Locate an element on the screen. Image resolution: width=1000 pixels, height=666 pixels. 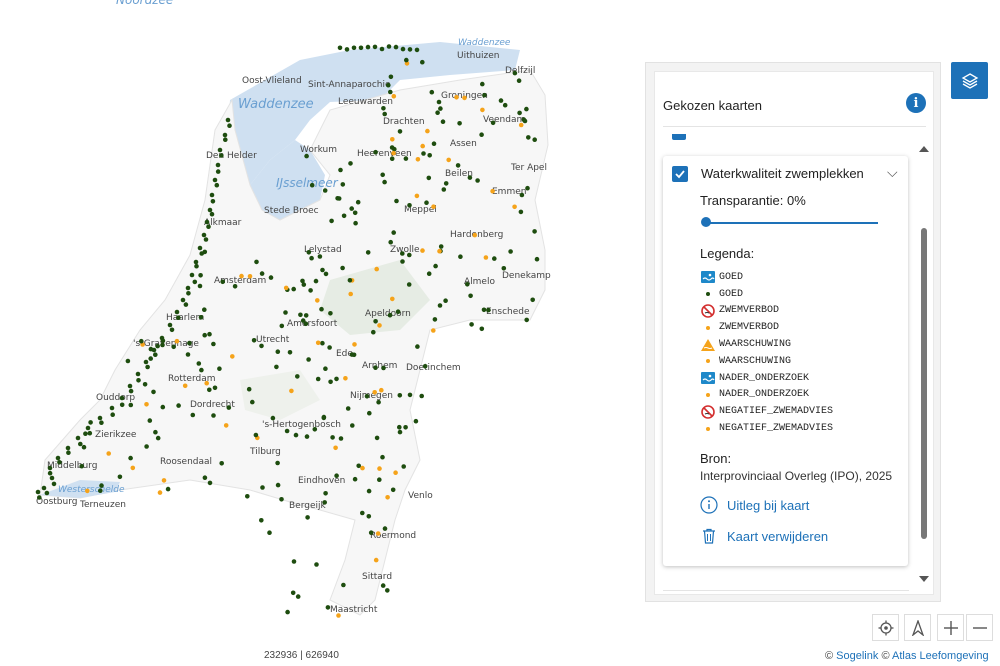
sogelink-link: Sogelink is located at coordinates (857, 656).